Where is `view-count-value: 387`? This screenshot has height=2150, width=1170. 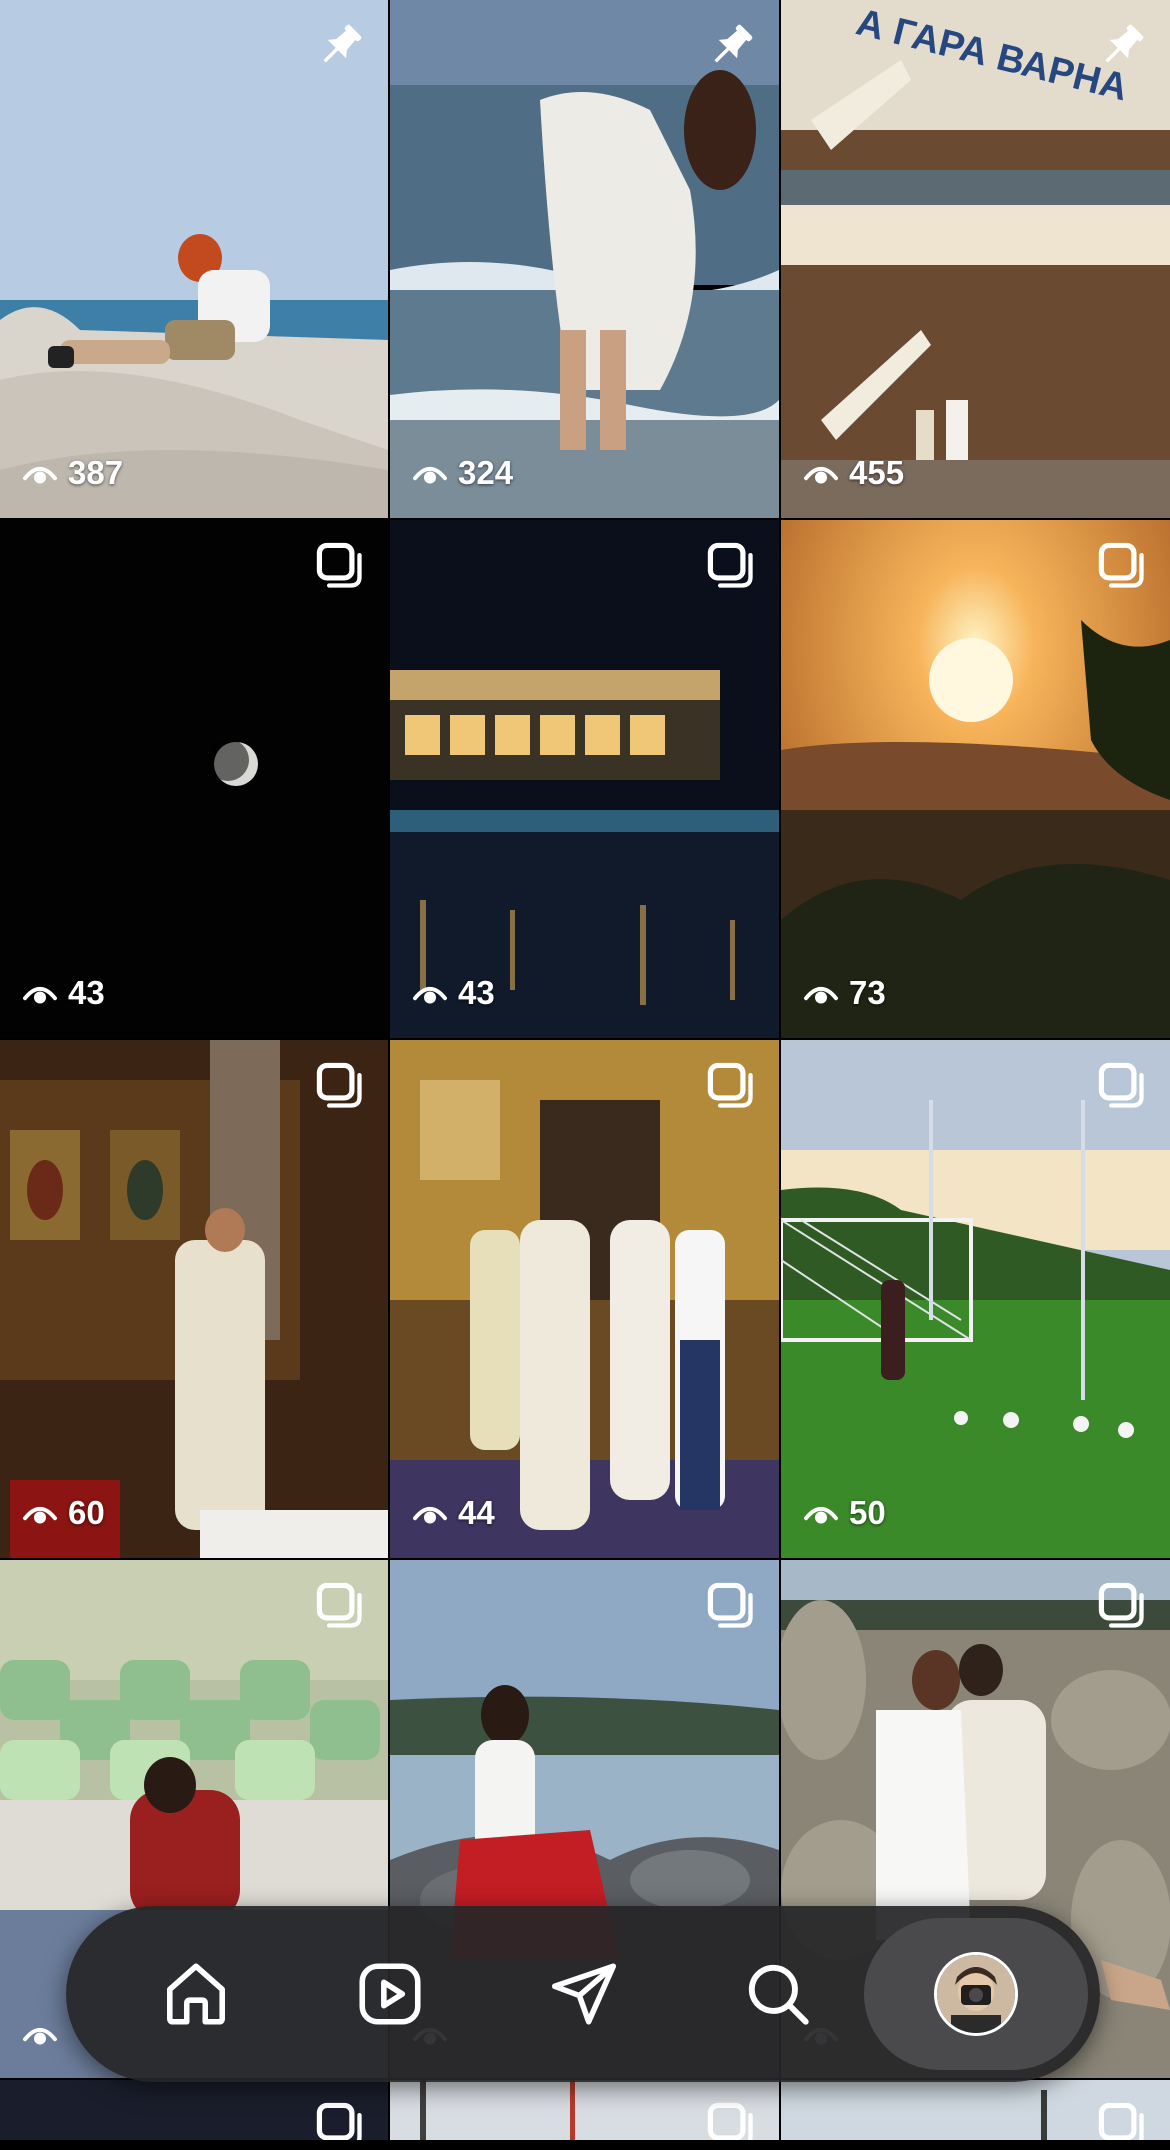 view-count-value: 387 is located at coordinates (96, 472).